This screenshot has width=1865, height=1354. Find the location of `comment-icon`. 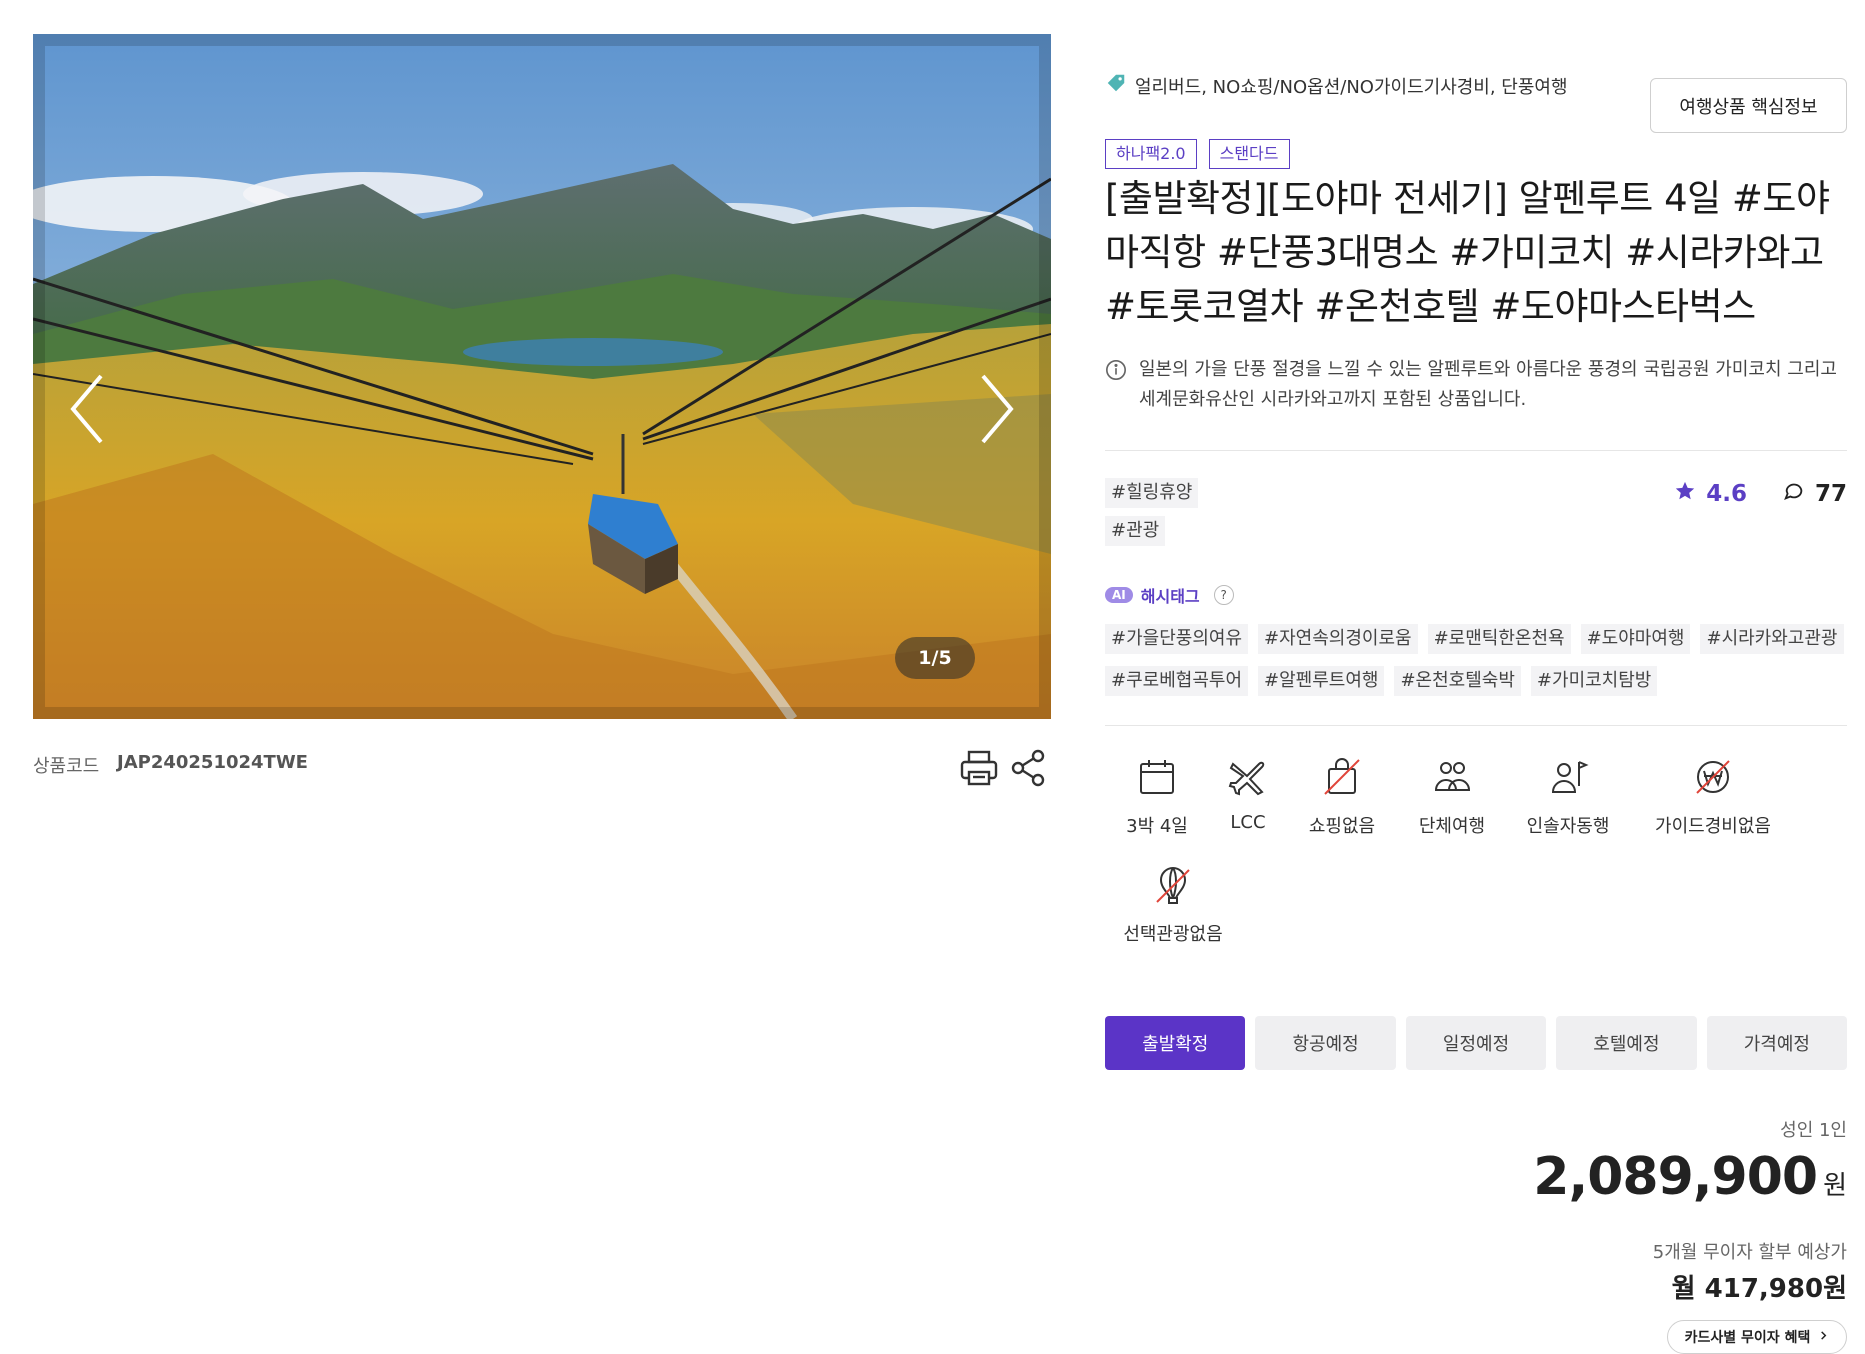

comment-icon is located at coordinates (1794, 494).